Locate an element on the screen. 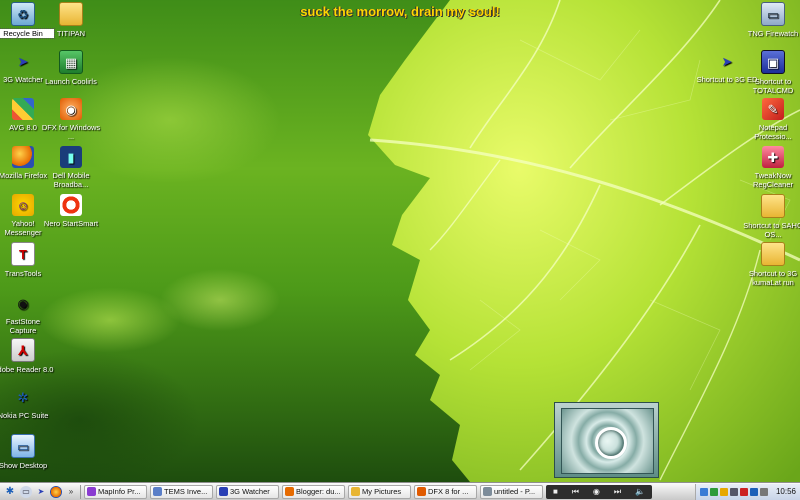  desktop-icon-right-6: Shortcut to 3G kumaLat run is located at coordinates (771, 264).